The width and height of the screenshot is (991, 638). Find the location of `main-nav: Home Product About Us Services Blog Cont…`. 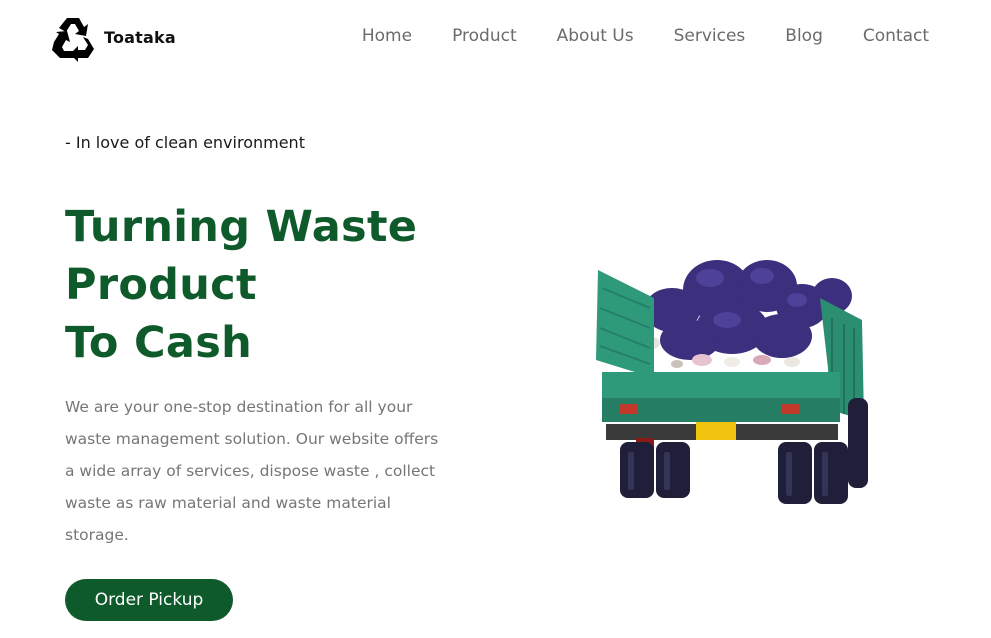

main-nav: Home Product About Us Services Blog Cont… is located at coordinates (645, 36).